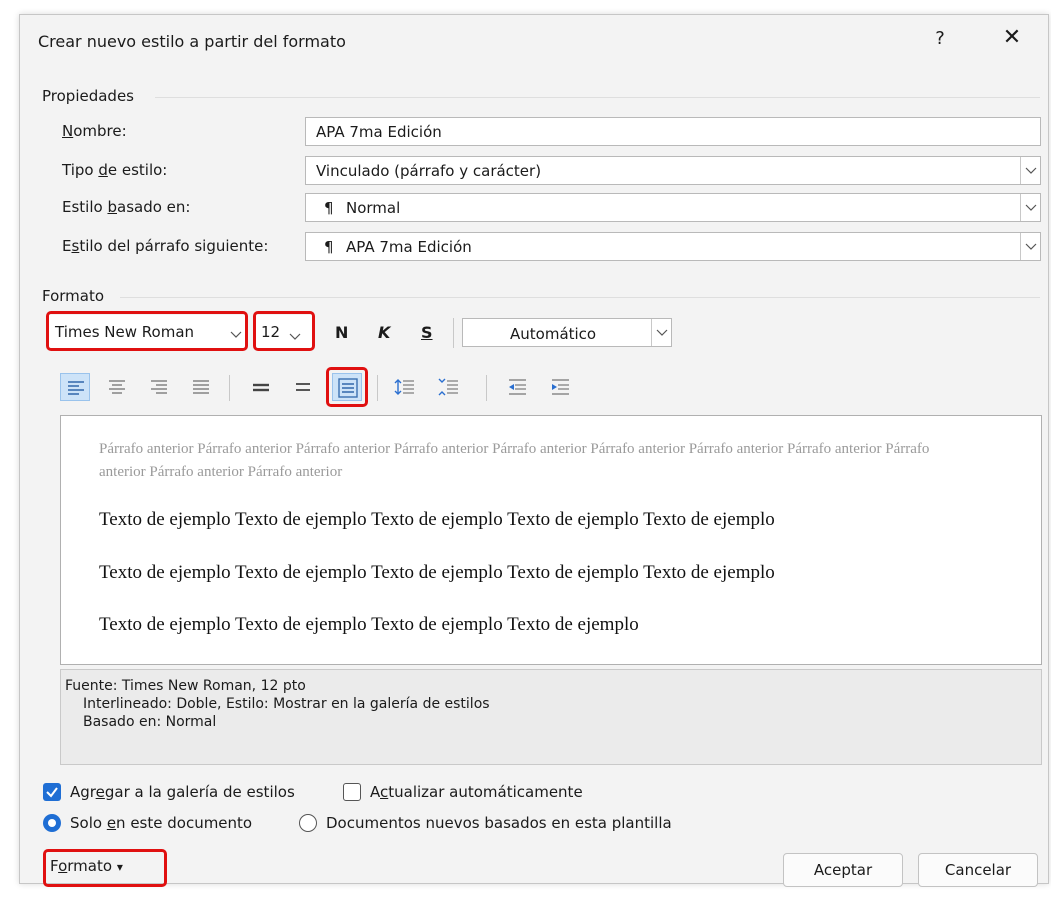 This screenshot has height=907, width=1051. I want to click on style-type-value: Vinculado (párrafo y carácter), so click(429, 171).